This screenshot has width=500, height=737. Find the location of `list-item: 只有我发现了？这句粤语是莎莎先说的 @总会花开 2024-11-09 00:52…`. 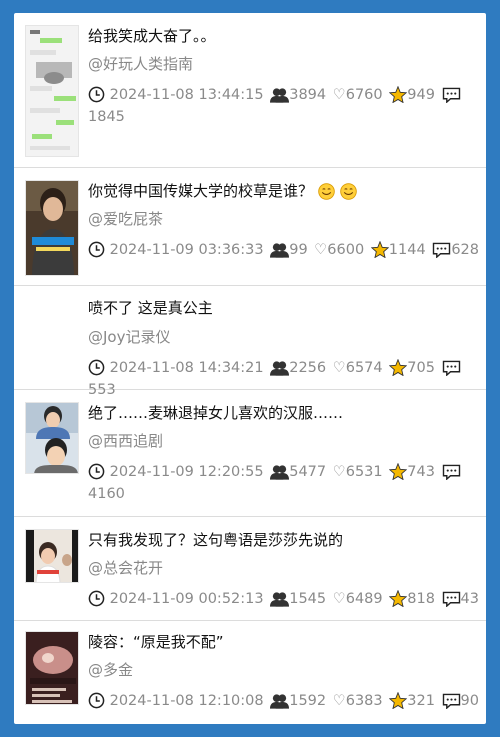

list-item: 只有我发现了？这句粤语是莎莎先说的 @总会花开 2024-11-09 00:52… is located at coordinates (250, 569).